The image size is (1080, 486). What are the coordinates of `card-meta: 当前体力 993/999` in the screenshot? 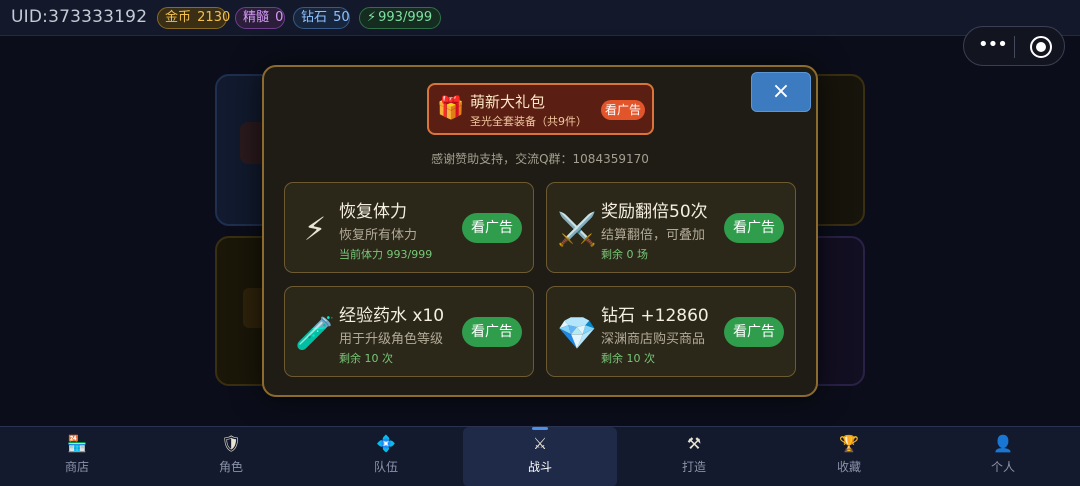 It's located at (386, 254).